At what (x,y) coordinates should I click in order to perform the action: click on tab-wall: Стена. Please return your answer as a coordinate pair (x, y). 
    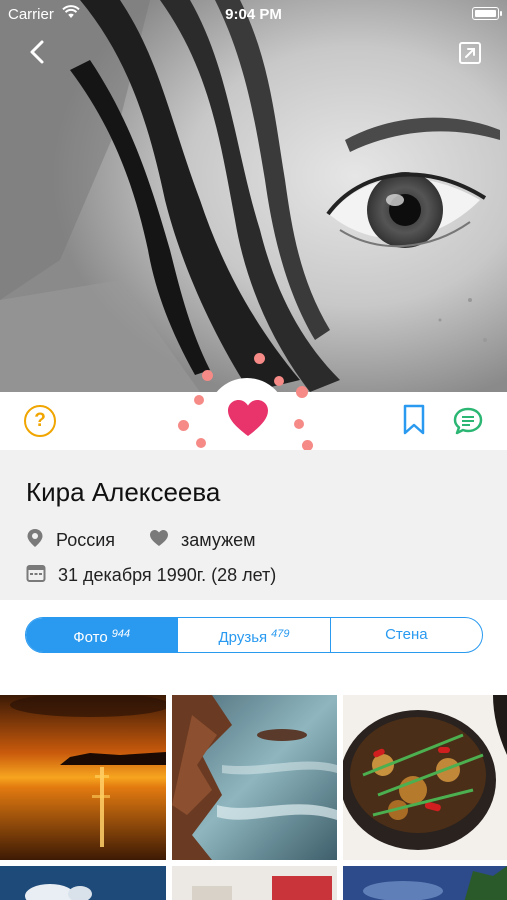
    Looking at the image, I should click on (405, 635).